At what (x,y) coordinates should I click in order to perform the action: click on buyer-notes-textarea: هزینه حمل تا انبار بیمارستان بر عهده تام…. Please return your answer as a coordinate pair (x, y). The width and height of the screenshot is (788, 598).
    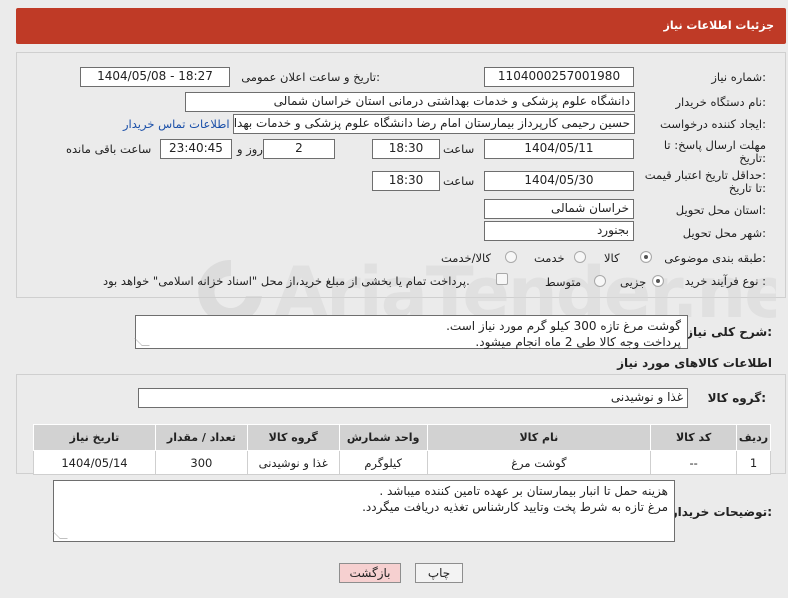
    Looking at the image, I should click on (363, 511).